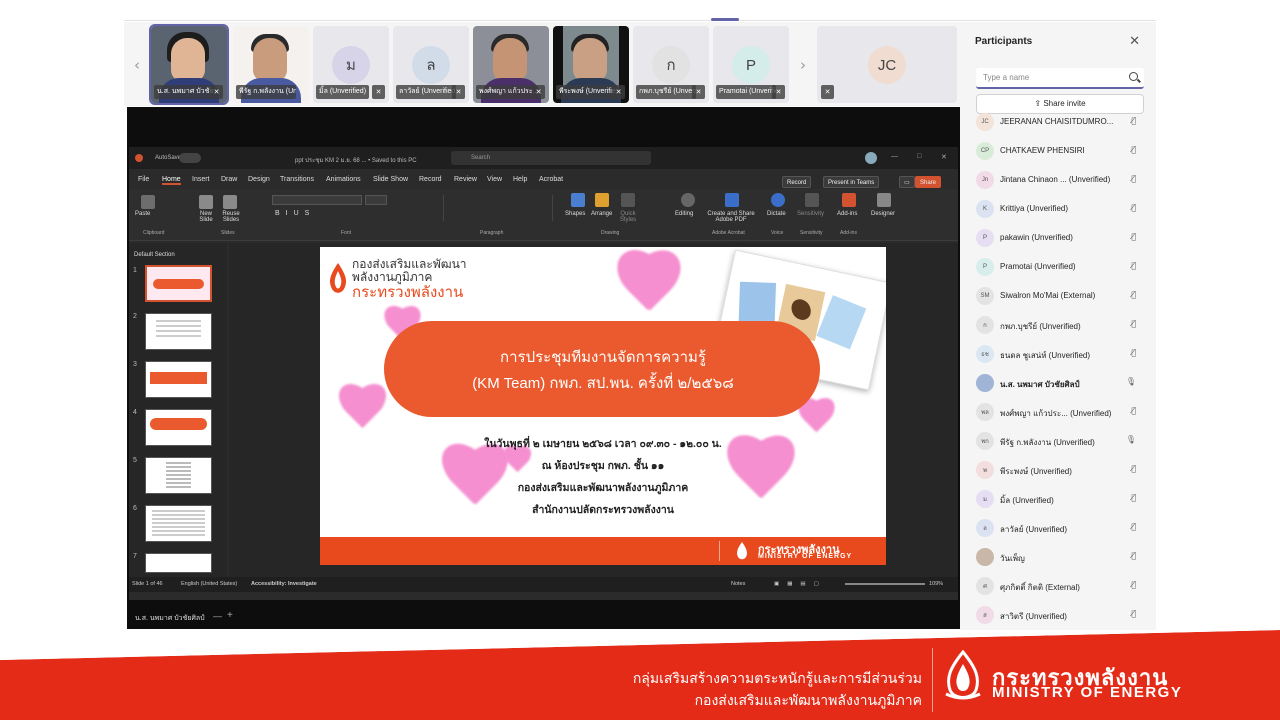 The image size is (1280, 720). Describe the element at coordinates (688, 200) in the screenshot. I see `editing-icon` at that location.